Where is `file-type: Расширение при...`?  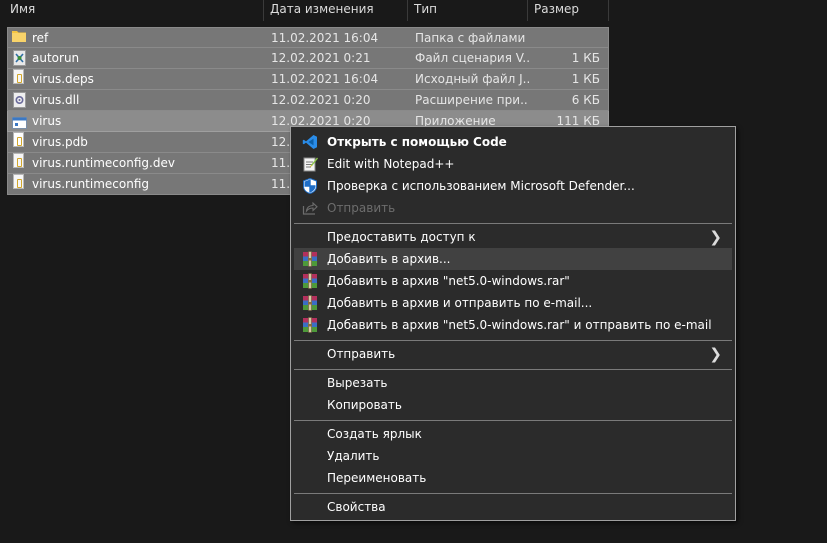 file-type: Расширение при... is located at coordinates (472, 100).